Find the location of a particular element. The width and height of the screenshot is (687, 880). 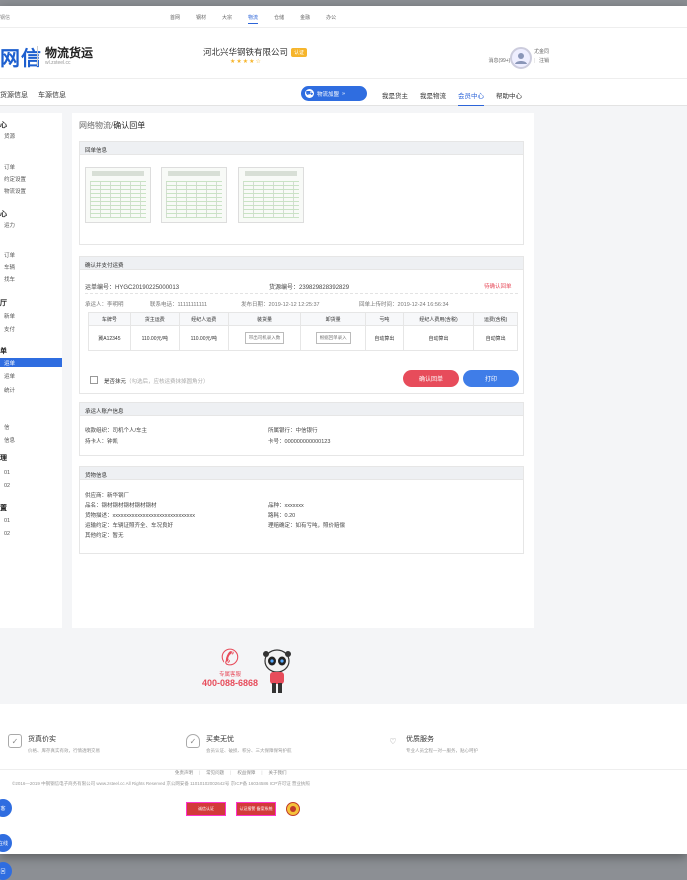

footer-link: 免责声明 is located at coordinates (184, 773).